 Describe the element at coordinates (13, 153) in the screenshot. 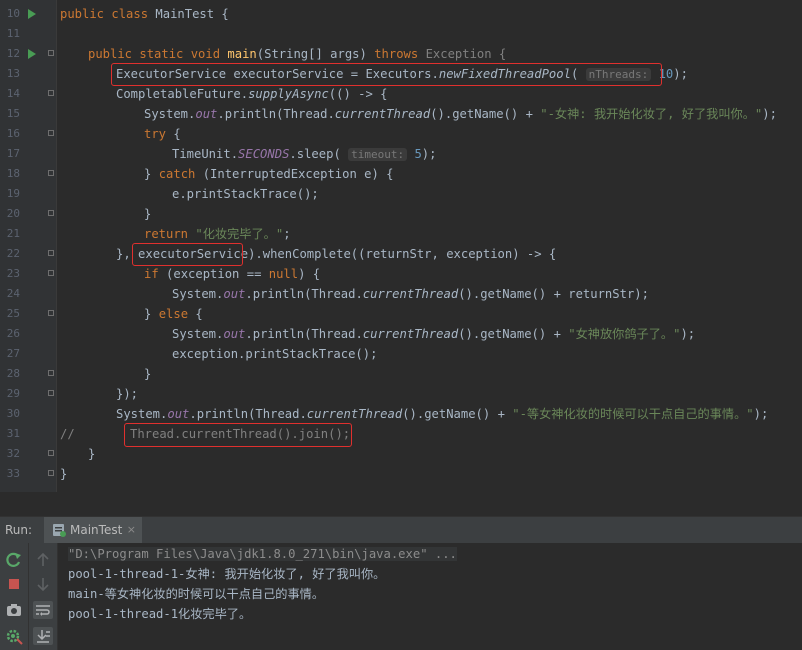

I see `line-number: 17` at that location.